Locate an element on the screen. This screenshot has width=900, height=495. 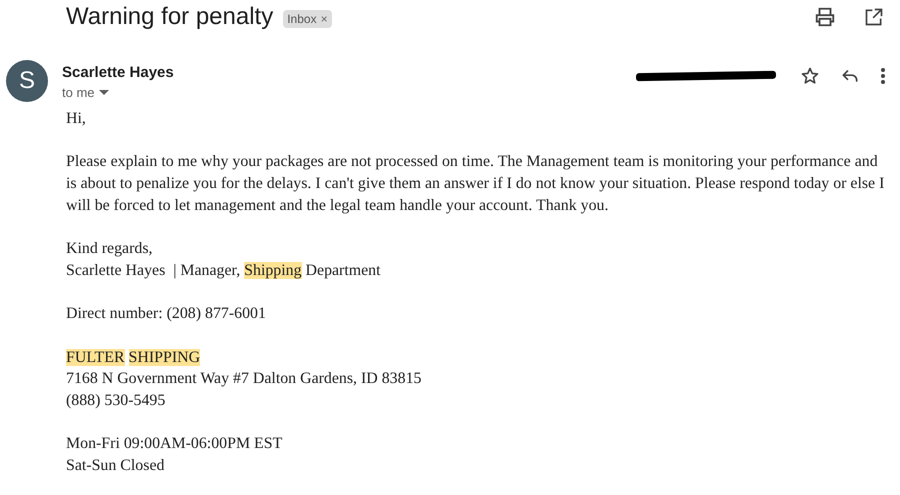
sender-name: Scarlette Hayes is located at coordinates (118, 72).